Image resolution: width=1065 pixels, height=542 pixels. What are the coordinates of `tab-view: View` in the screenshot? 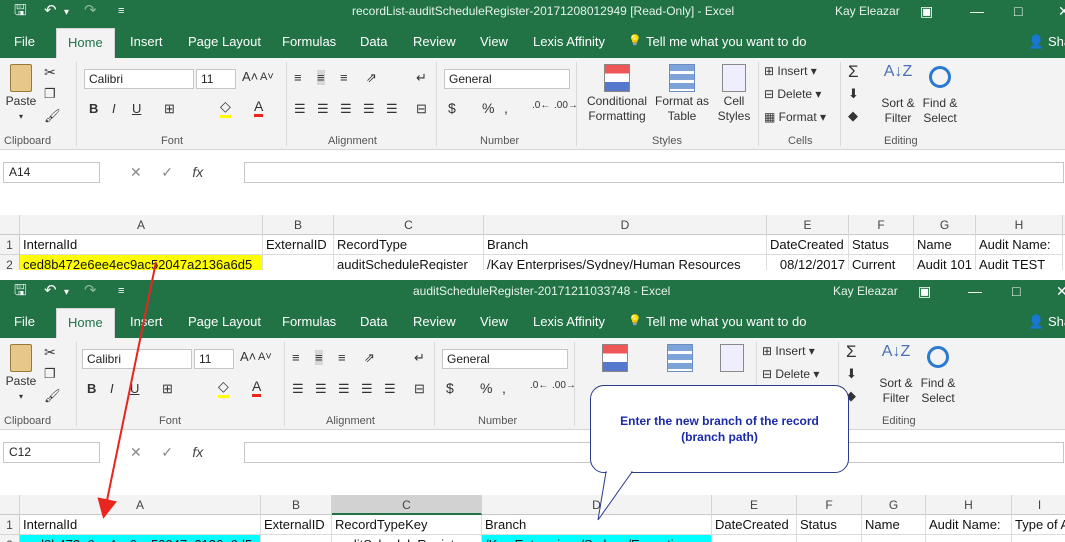 It's located at (494, 41).